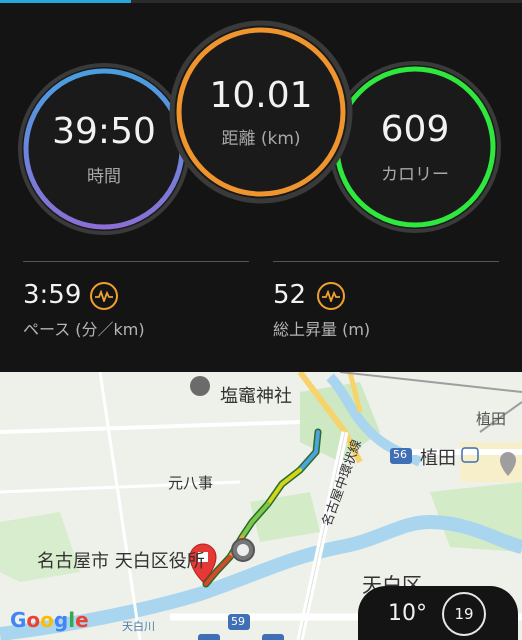  Describe the element at coordinates (415, 174) in the screenshot. I see `calories-label: カロリー` at that location.